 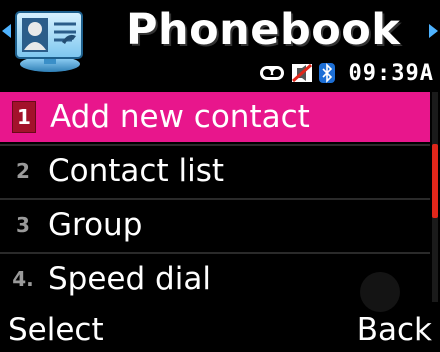 I want to click on menu-item-label: Speed dial, so click(x=129, y=279).